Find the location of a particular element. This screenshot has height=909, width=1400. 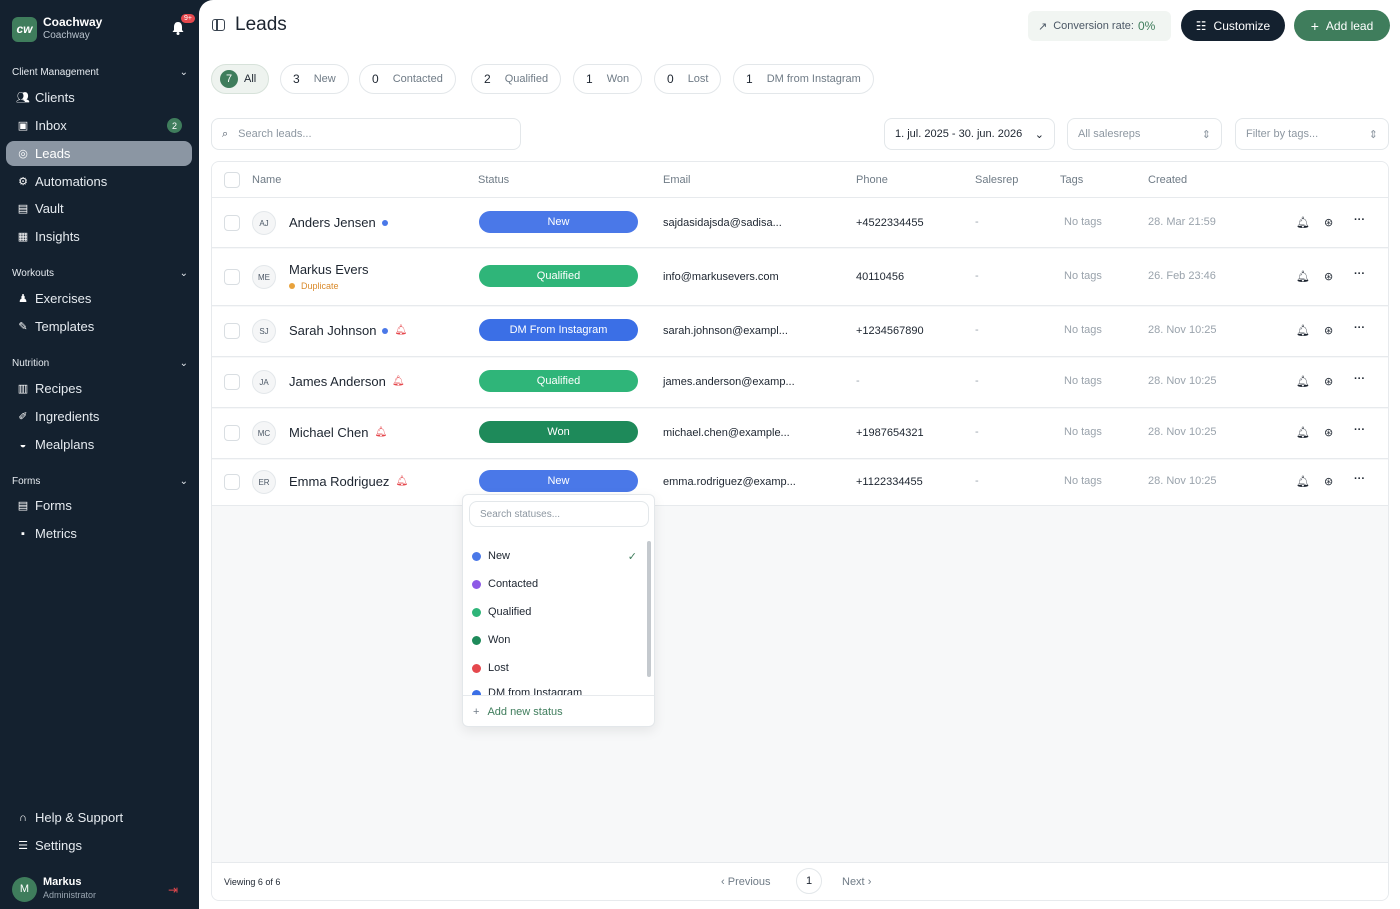

tab-all: 7 All is located at coordinates (240, 79).